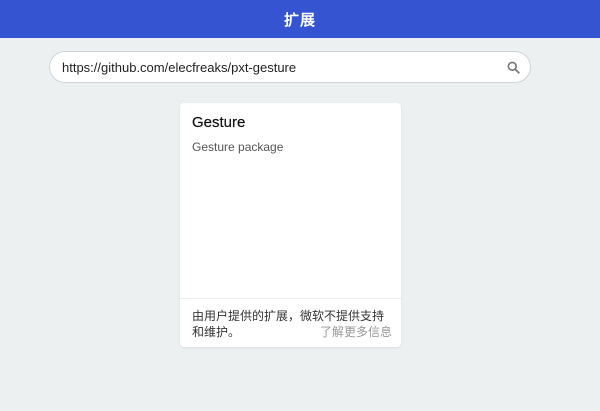 The width and height of the screenshot is (600, 411). Describe the element at coordinates (219, 122) in the screenshot. I see `card-title: Gesture` at that location.